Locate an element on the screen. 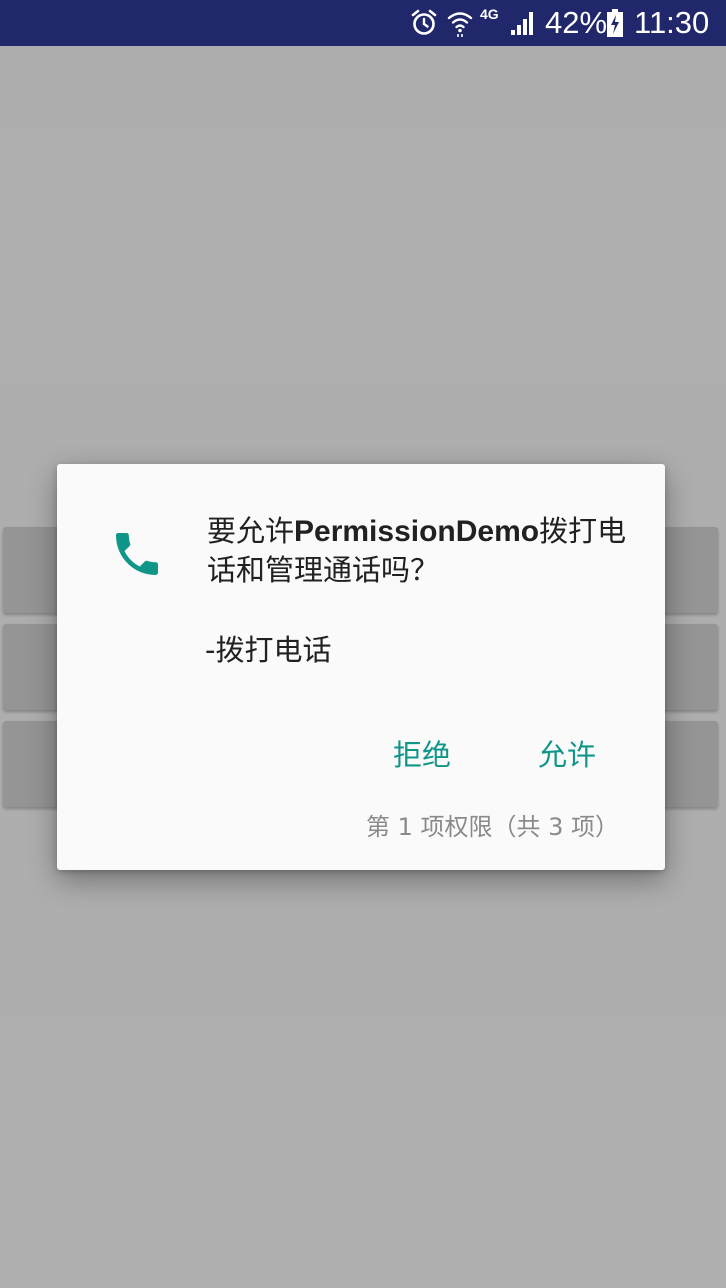 This screenshot has height=1288, width=726. cellular-signal-icon is located at coordinates (522, 23).